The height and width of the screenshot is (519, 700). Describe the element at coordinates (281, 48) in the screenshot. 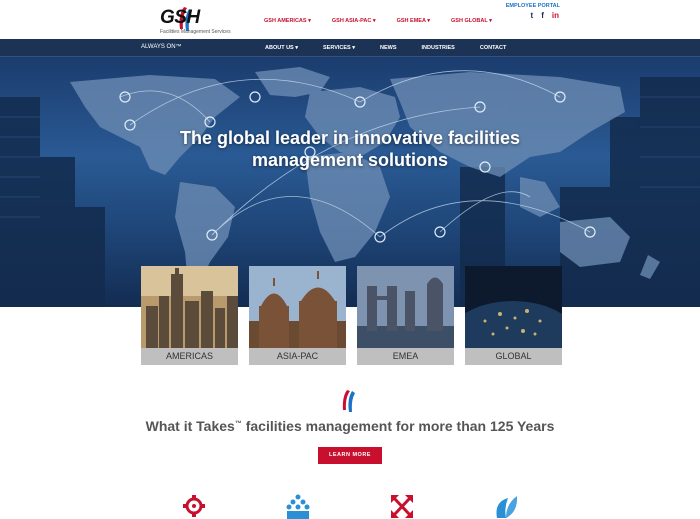

I see `nav-about-us: ABOUT US ▾` at that location.